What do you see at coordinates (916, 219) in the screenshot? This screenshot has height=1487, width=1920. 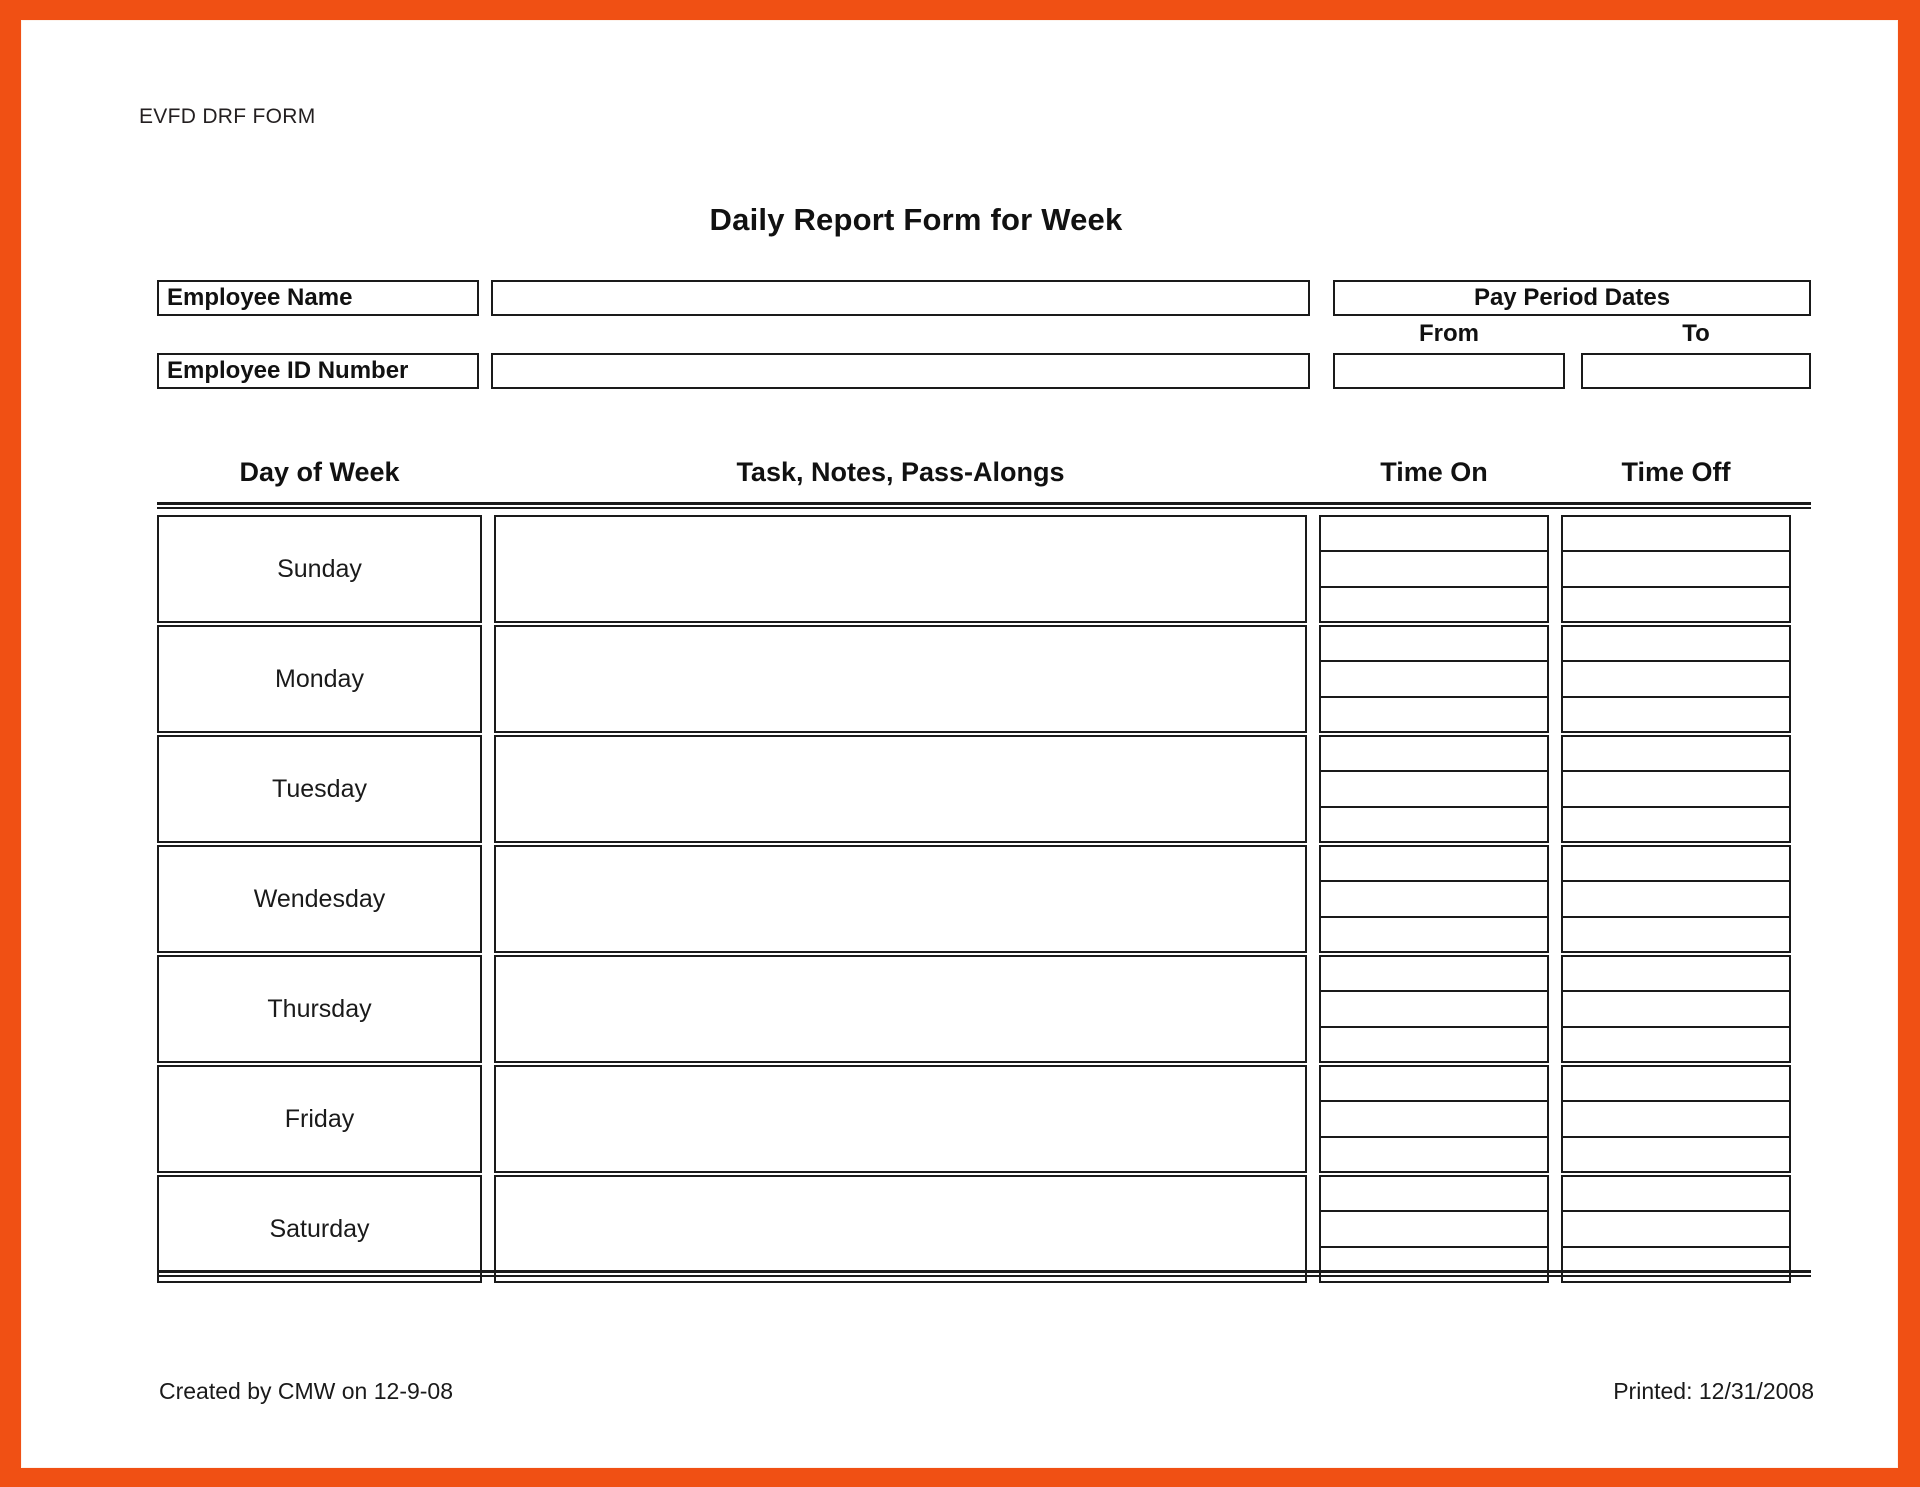 I see `page-title: Daily Report Form for Week` at bounding box center [916, 219].